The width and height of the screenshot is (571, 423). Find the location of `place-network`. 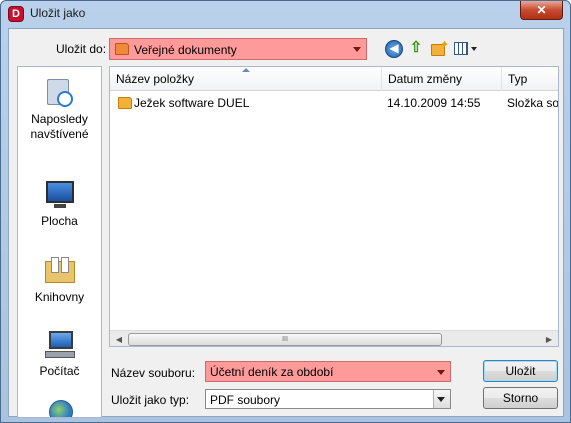

place-network is located at coordinates (59, 408).